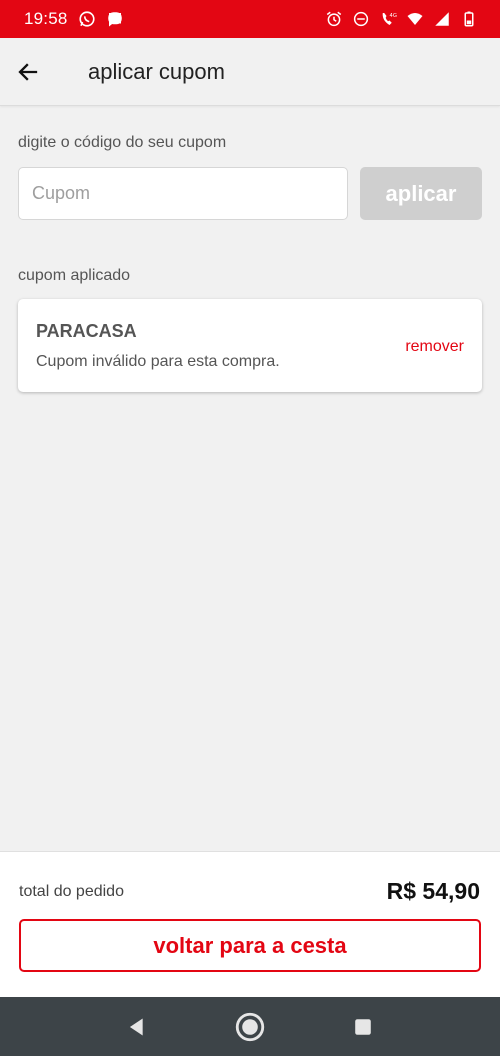  Describe the element at coordinates (122, 142) in the screenshot. I see `coupon-entry-label: digite o código do seu cupom` at that location.